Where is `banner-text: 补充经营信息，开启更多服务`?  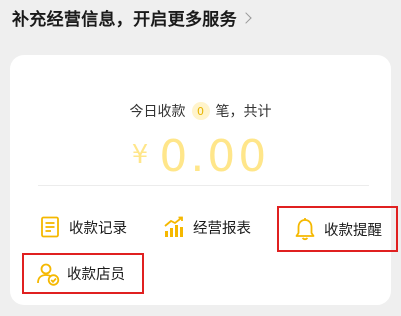
banner-text: 补充经营信息，开启更多服务 is located at coordinates (124, 19).